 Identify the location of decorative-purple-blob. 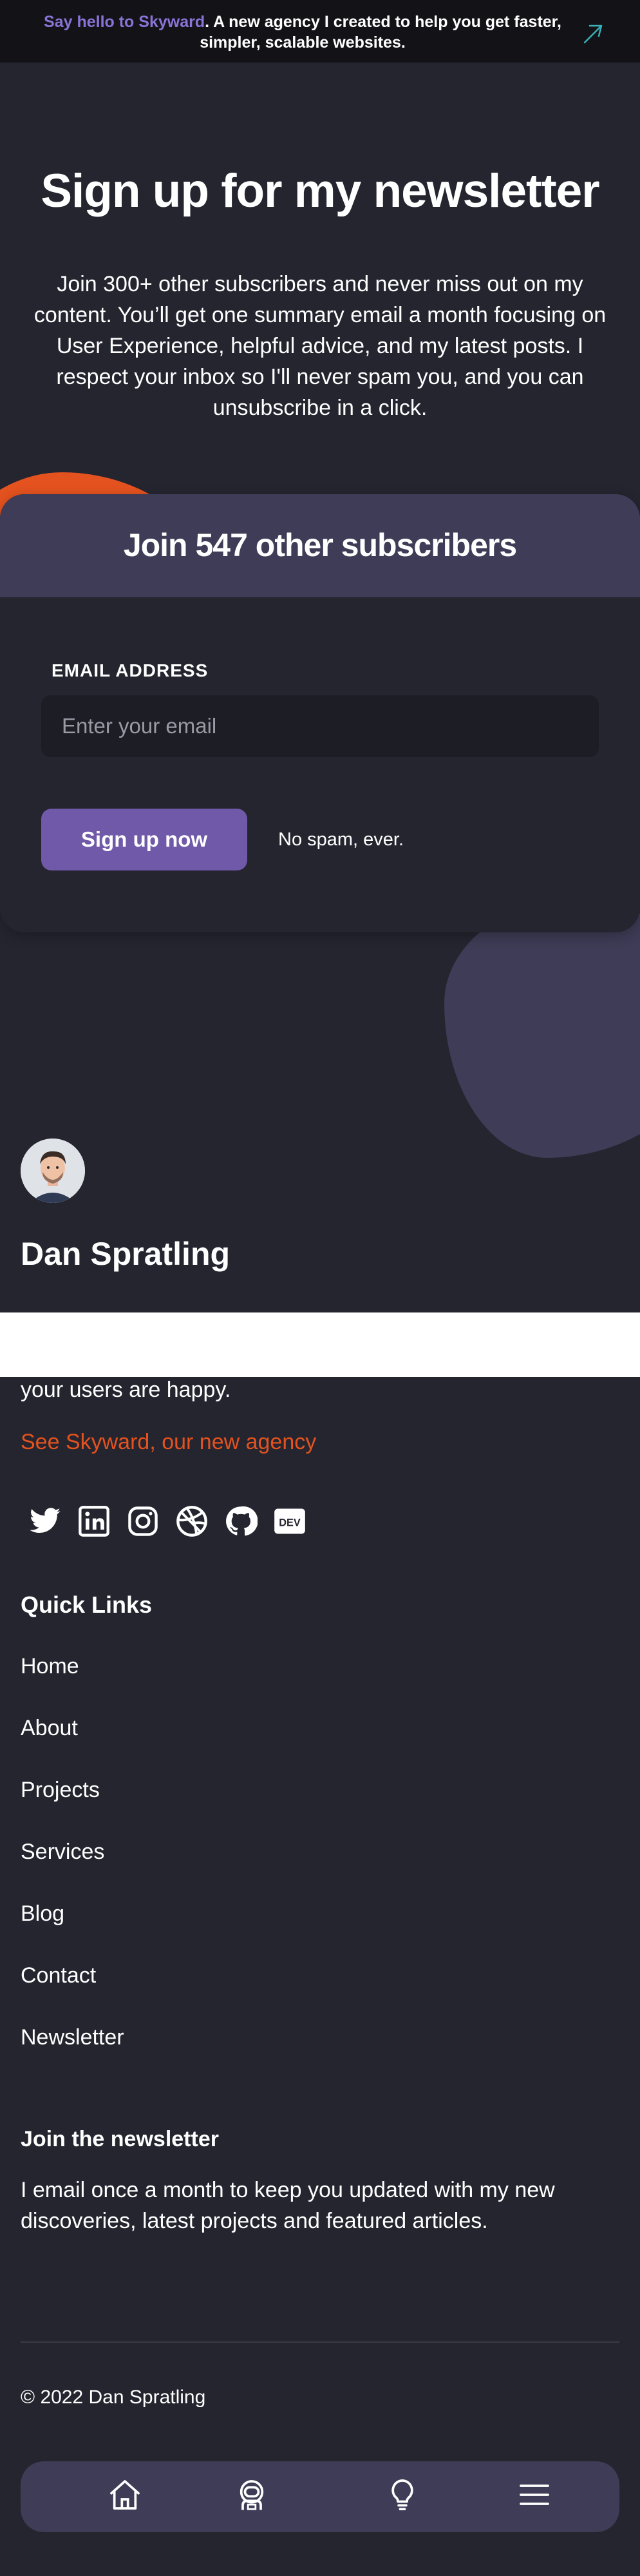
(542, 1029).